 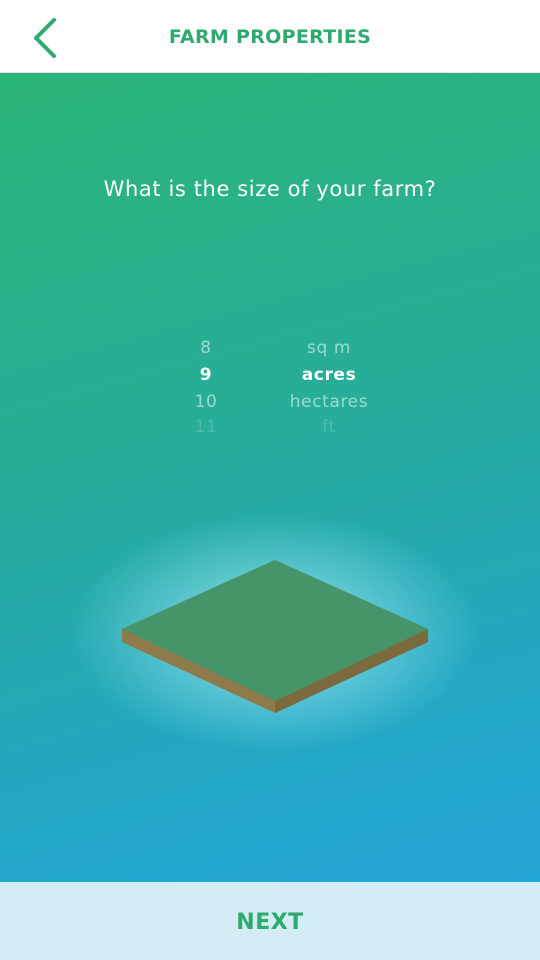 I want to click on farm-land-tile-icon, so click(x=275, y=636).